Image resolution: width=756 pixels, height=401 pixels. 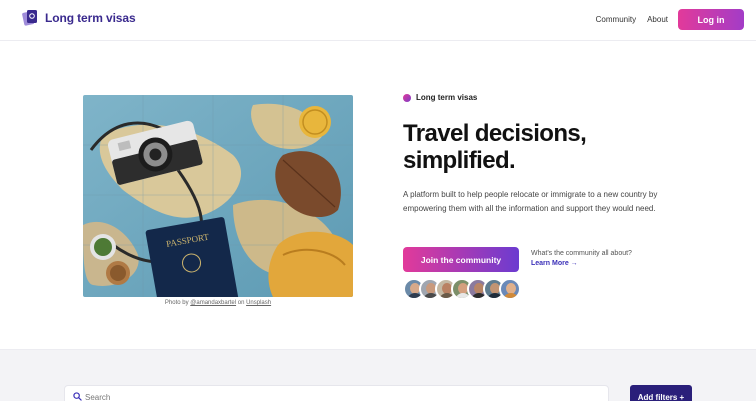 I want to click on unsplash-link: Unsplash, so click(x=258, y=303).